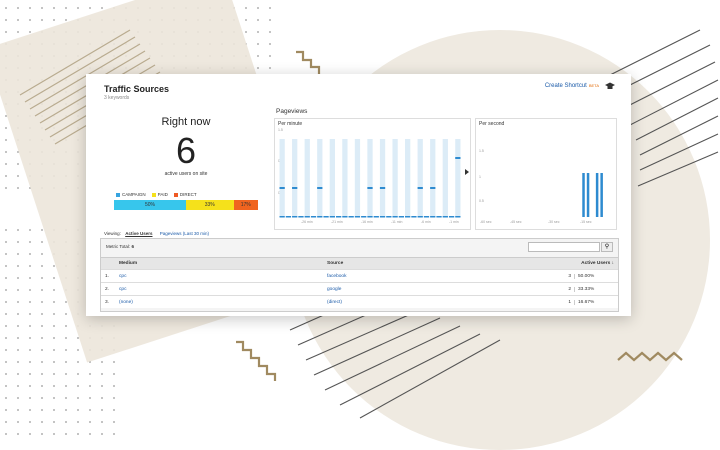 Image resolution: width=720 pixels, height=450 pixels. What do you see at coordinates (594, 302) in the screenshot?
I see `users-percent: 16.67%` at bounding box center [594, 302].